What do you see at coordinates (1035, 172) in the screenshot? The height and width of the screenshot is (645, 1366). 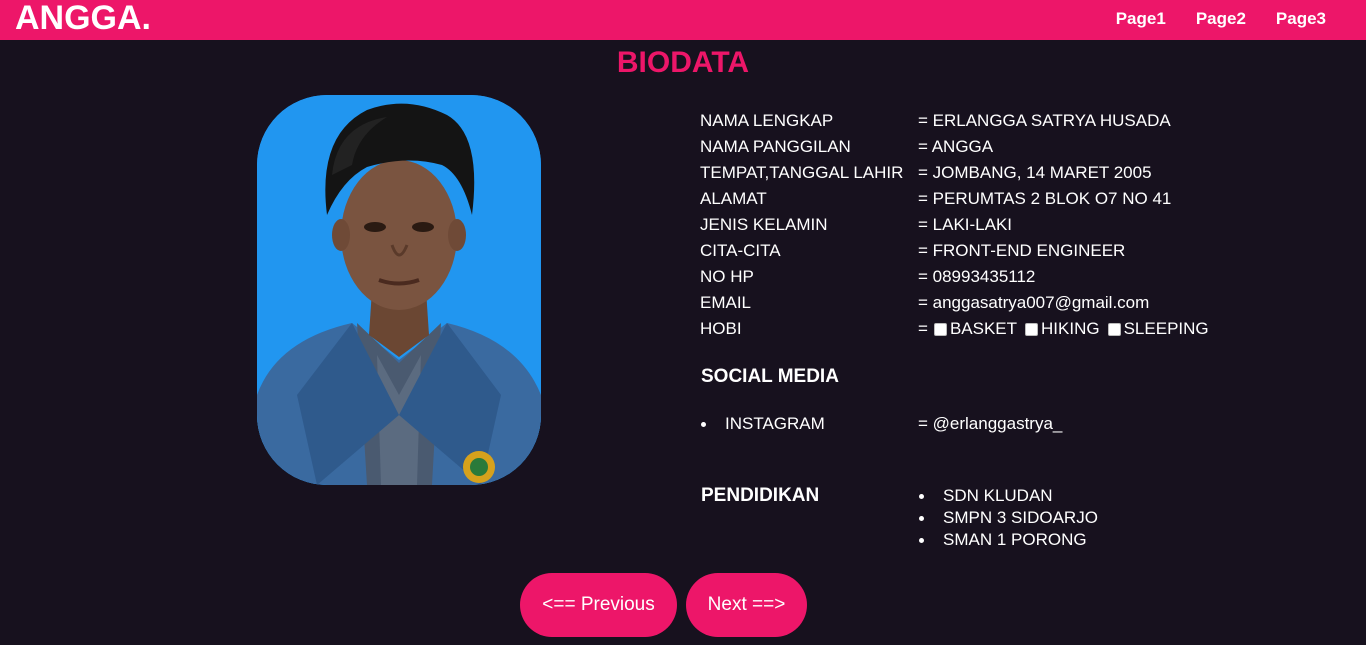 I see `field-value: = JOMBANG, 14 MARET 2005` at bounding box center [1035, 172].